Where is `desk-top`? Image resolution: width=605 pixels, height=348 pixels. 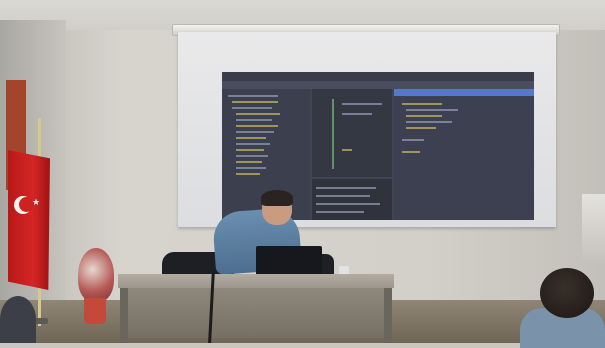
desk-top is located at coordinates (256, 281).